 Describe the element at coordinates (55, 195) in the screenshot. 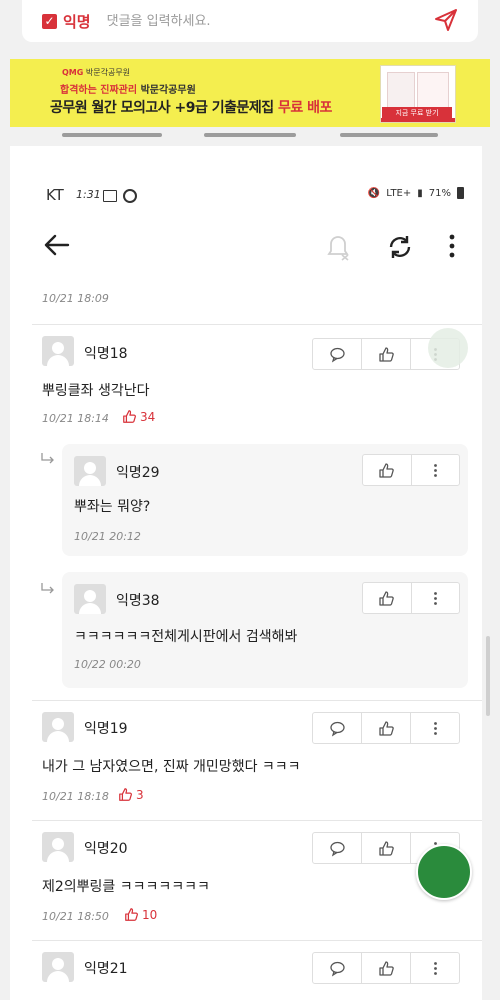

I see `carrier-label: KT` at that location.